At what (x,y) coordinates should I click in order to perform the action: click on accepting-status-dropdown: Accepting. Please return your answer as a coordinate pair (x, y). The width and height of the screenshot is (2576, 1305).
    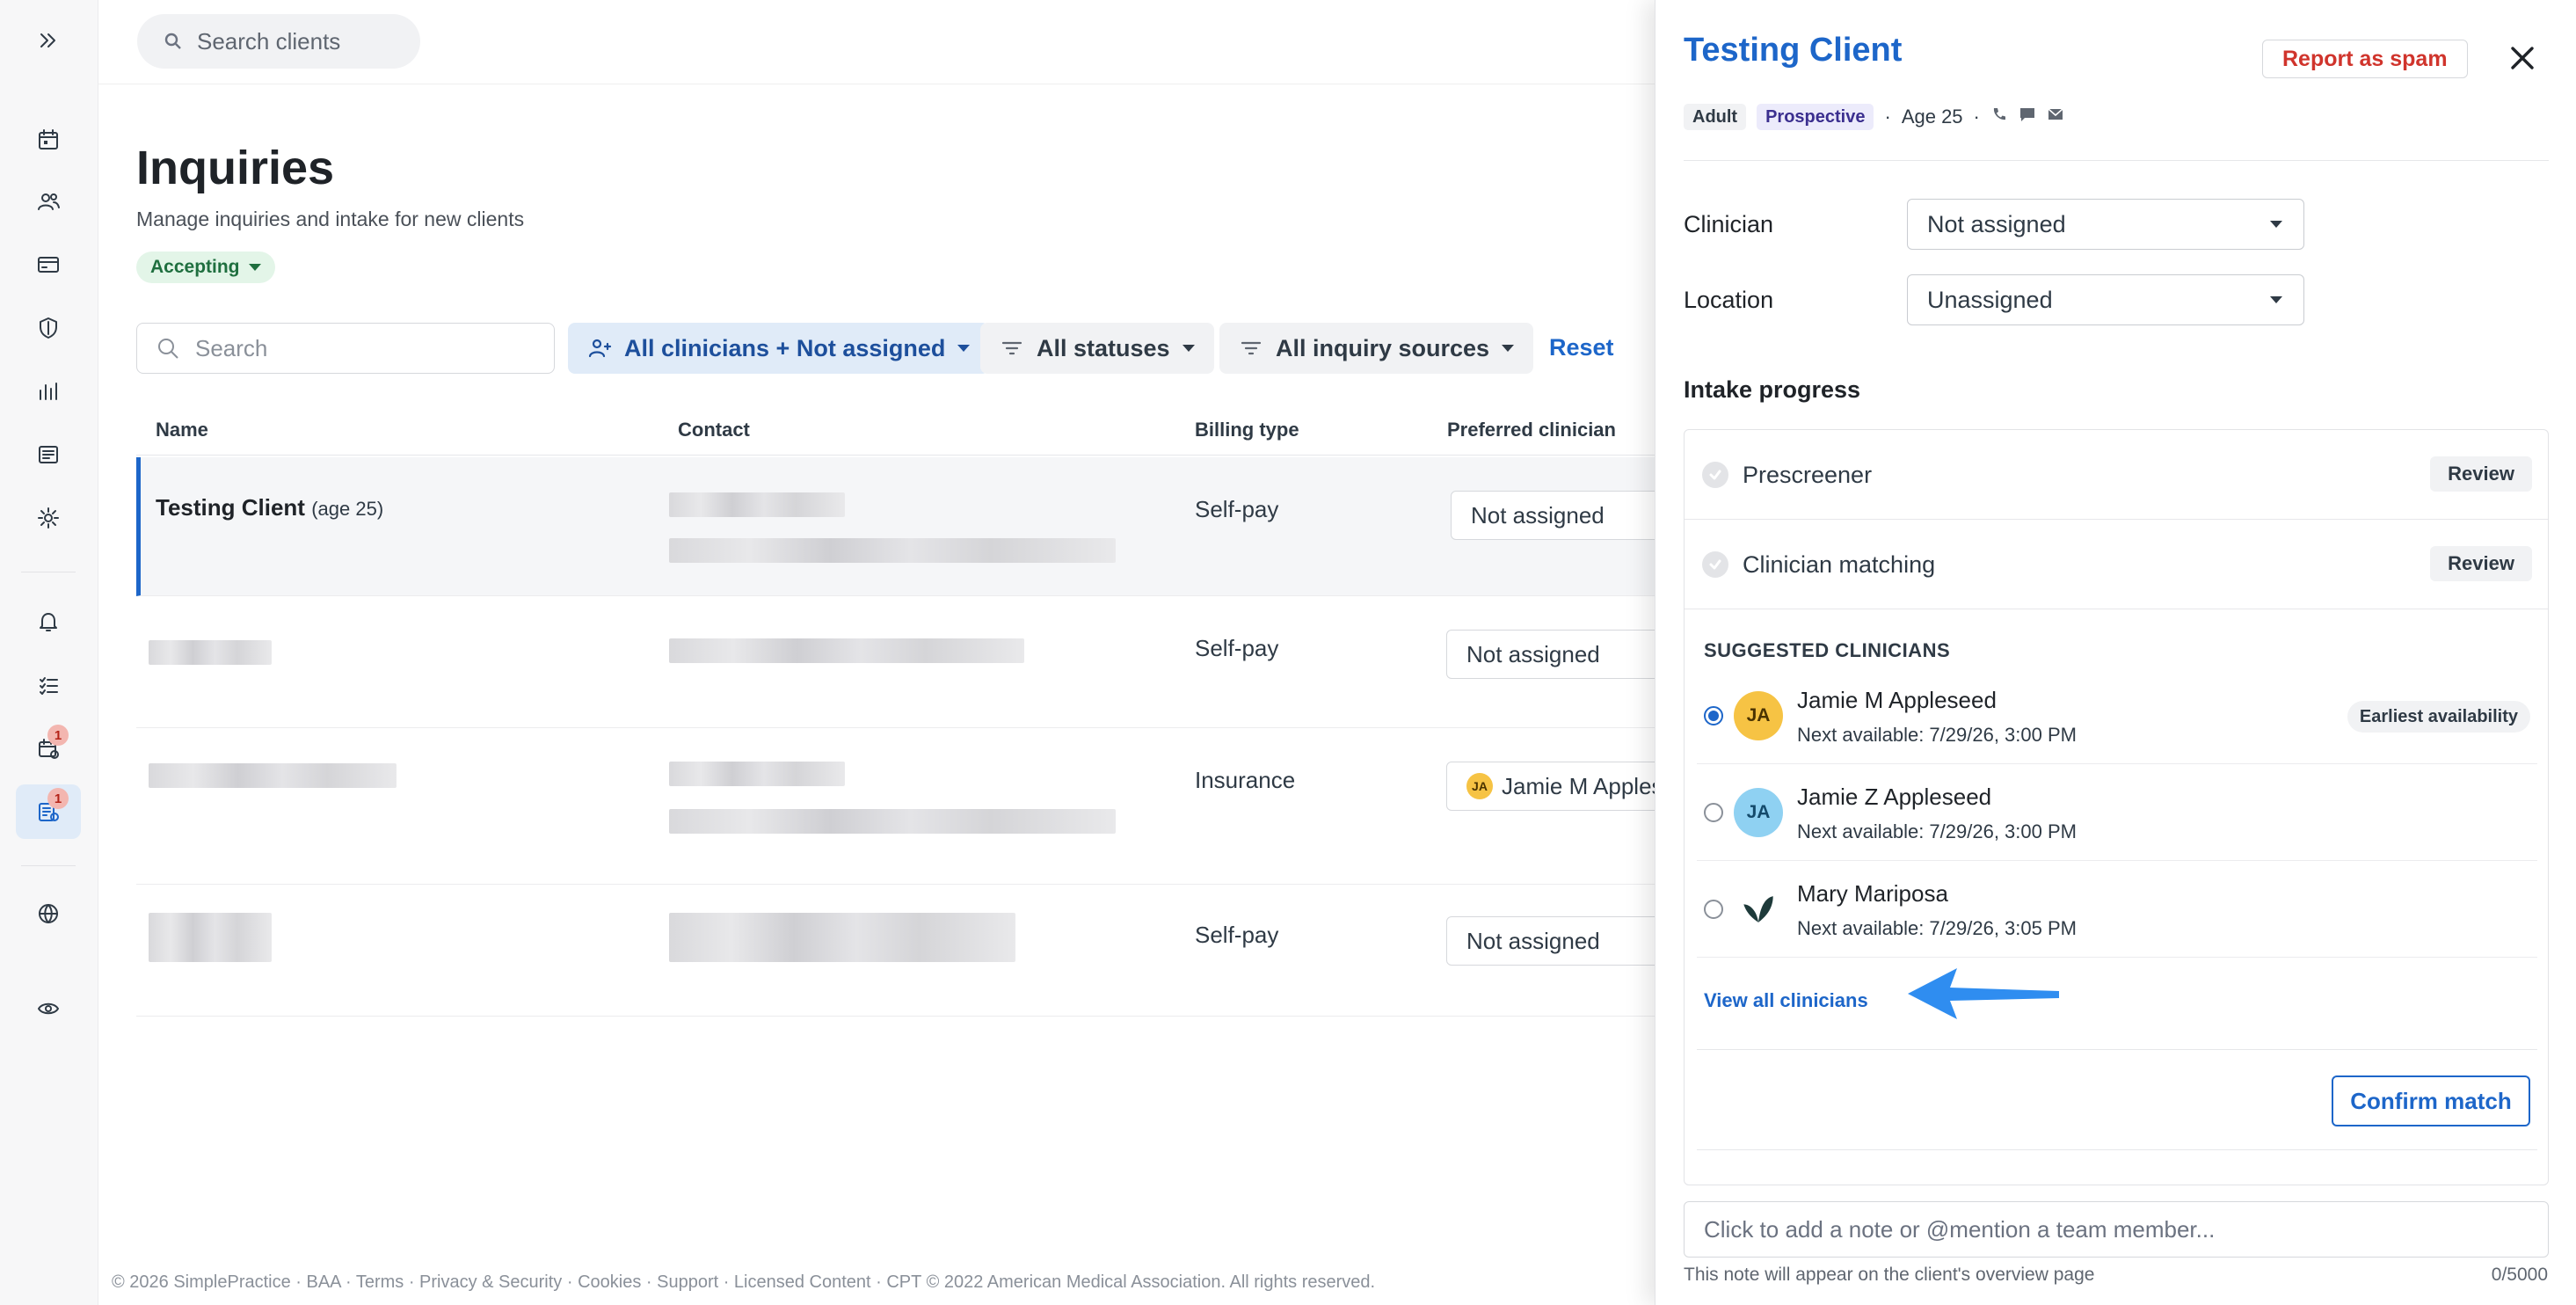
    Looking at the image, I should click on (205, 267).